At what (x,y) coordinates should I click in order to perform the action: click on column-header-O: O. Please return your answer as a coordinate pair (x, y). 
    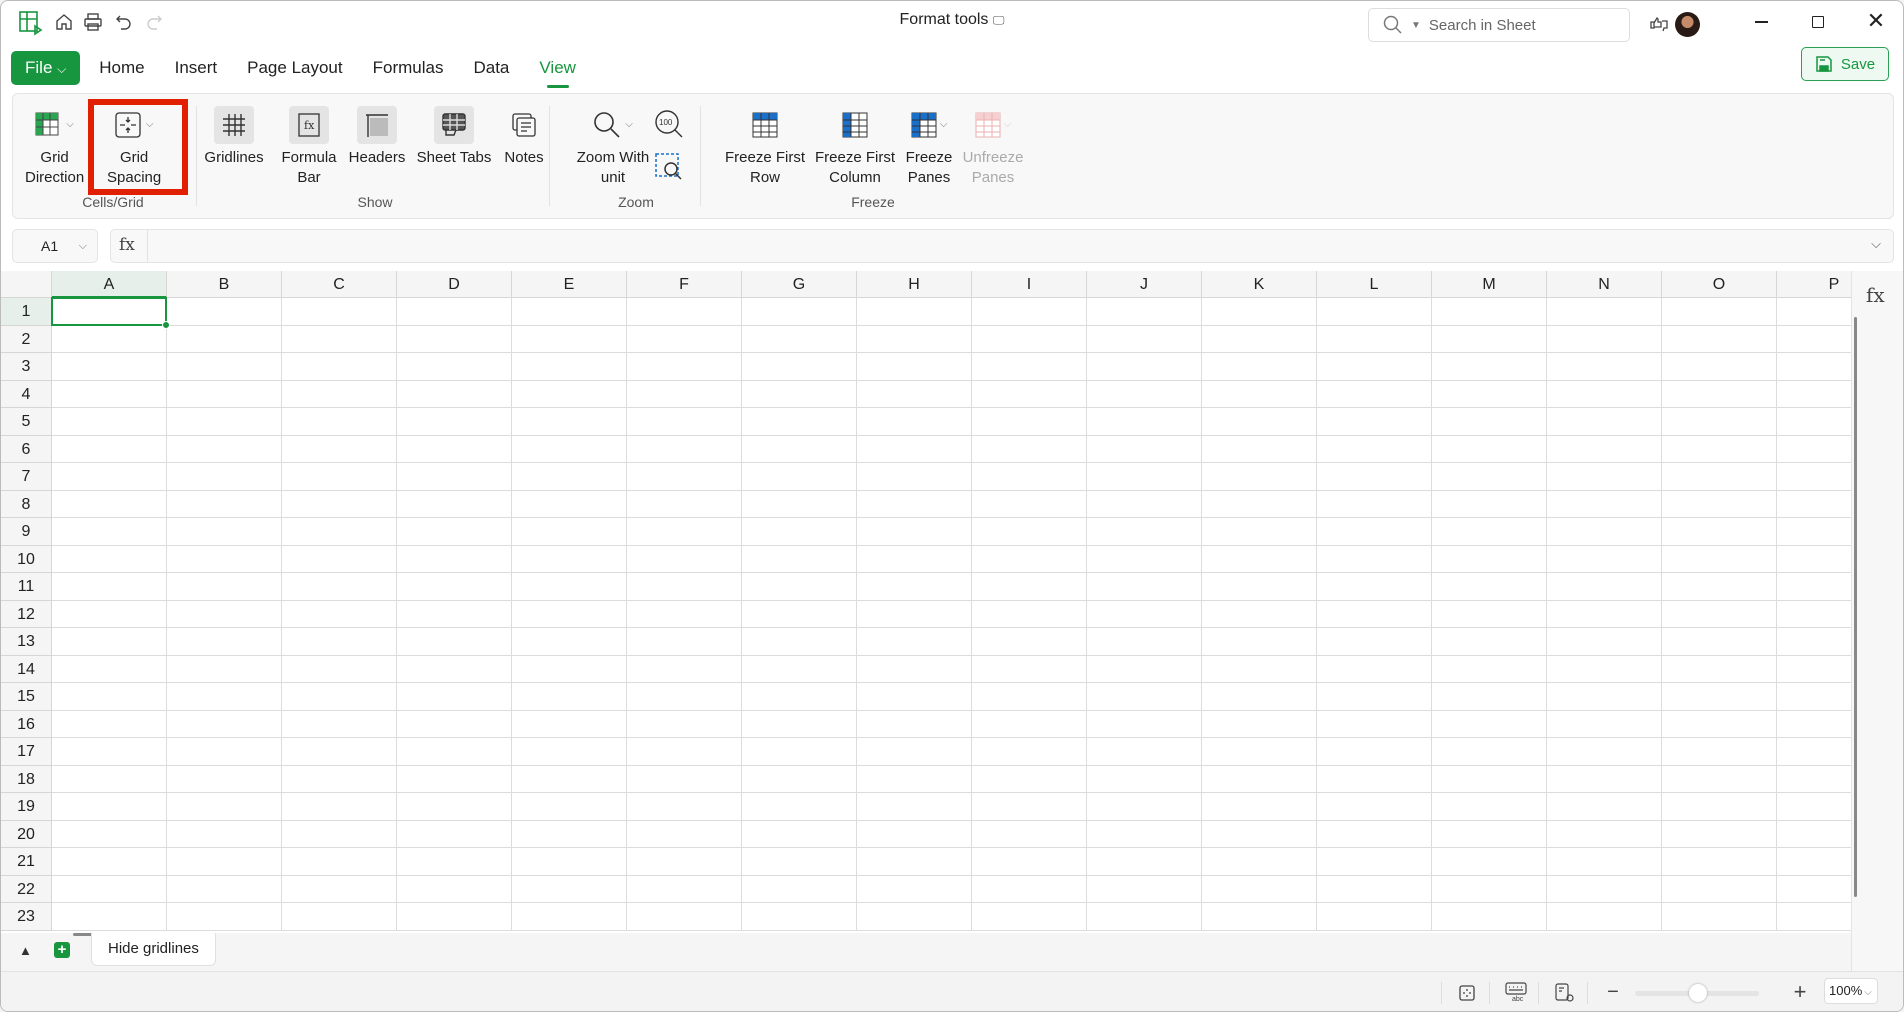
    Looking at the image, I should click on (1719, 284).